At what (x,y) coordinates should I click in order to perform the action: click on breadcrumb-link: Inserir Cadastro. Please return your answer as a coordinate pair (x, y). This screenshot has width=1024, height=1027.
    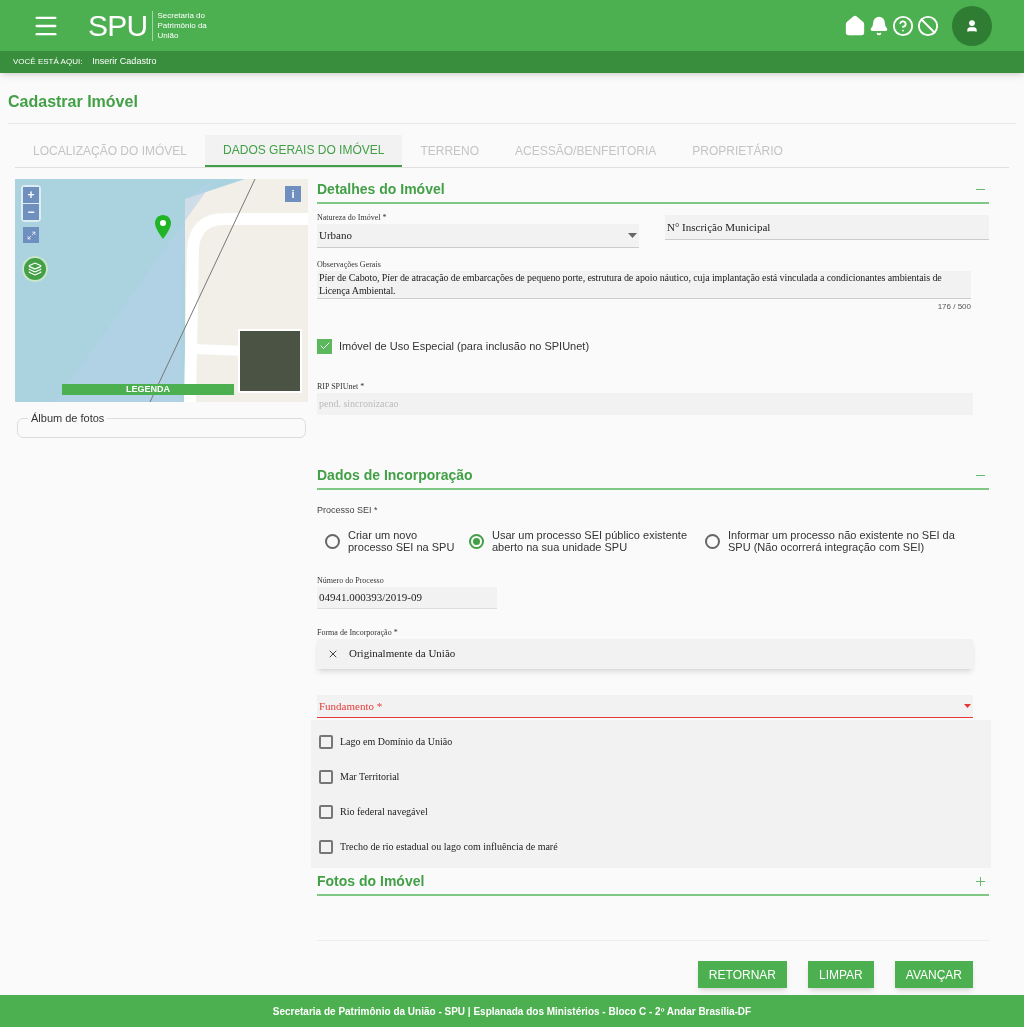
    Looking at the image, I should click on (124, 62).